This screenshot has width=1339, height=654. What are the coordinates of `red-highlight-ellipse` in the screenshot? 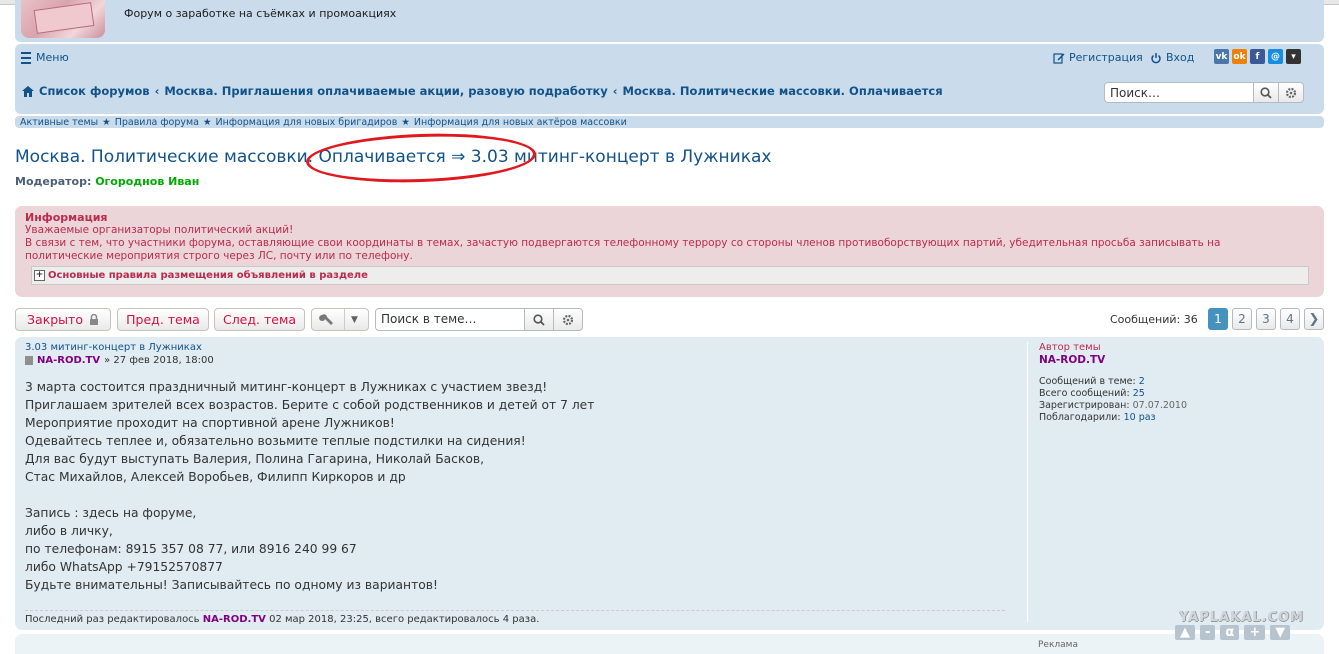 It's located at (421, 158).